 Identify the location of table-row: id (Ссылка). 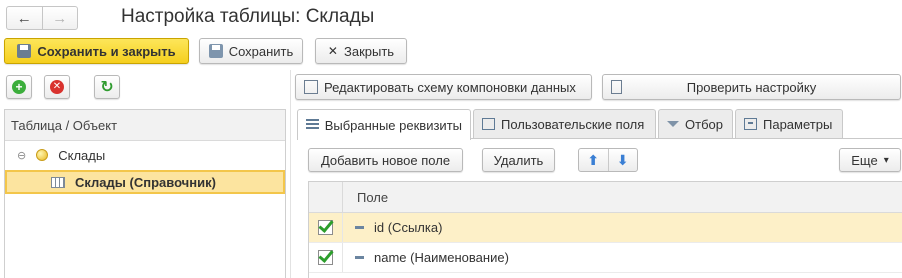
(605, 228).